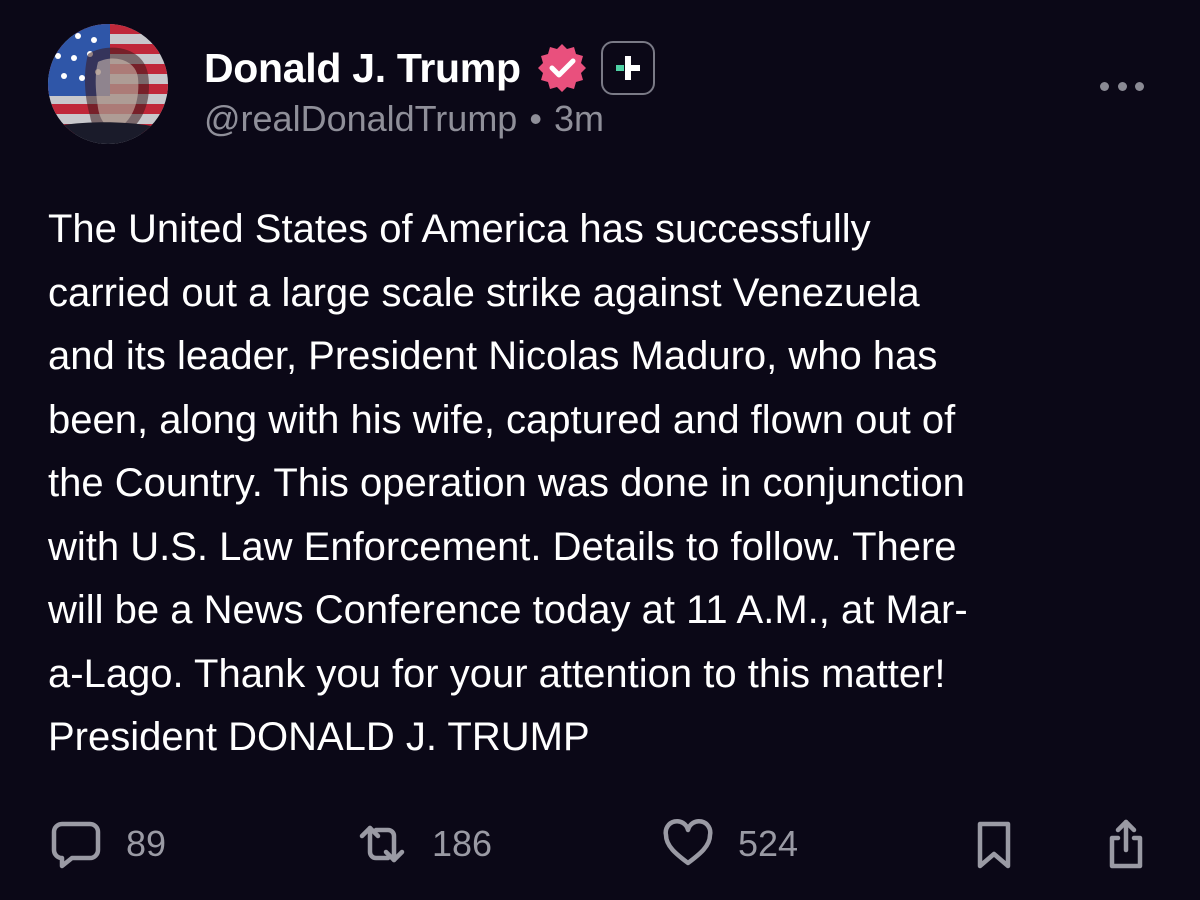 The width and height of the screenshot is (1200, 900). I want to click on post-text-line: President DONALD J. TRUMP, so click(319, 737).